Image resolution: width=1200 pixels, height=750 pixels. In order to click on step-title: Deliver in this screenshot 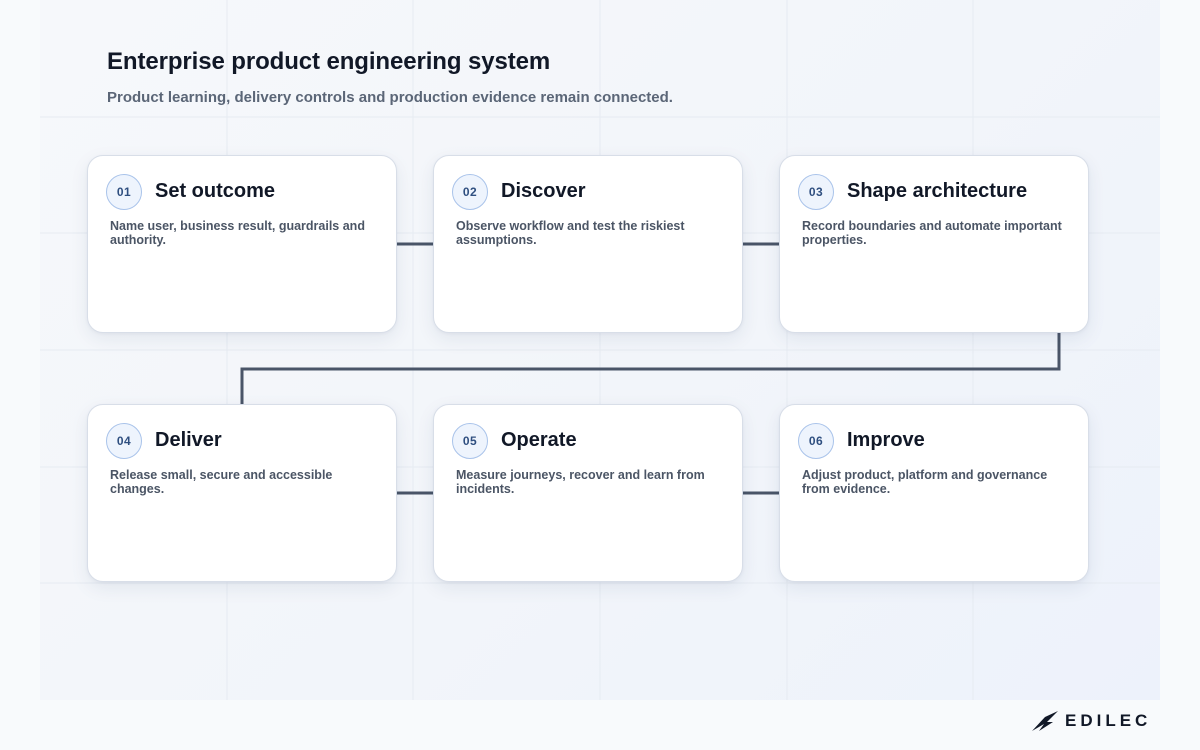, I will do `click(188, 440)`.